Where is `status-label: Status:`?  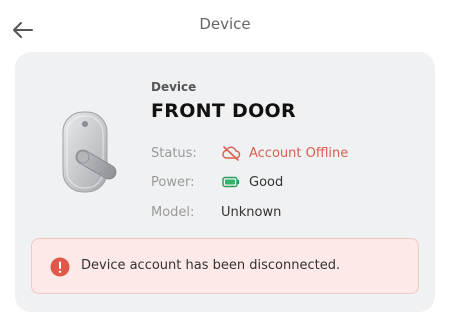
status-label: Status: is located at coordinates (174, 153).